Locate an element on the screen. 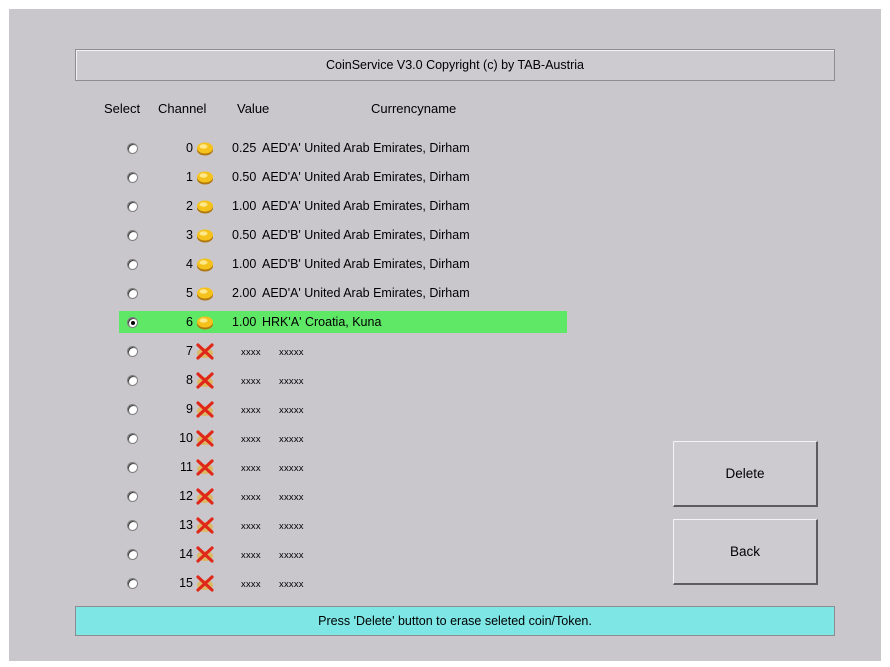 Image resolution: width=890 pixels, height=667 pixels. channel-number: 4 is located at coordinates (189, 264).